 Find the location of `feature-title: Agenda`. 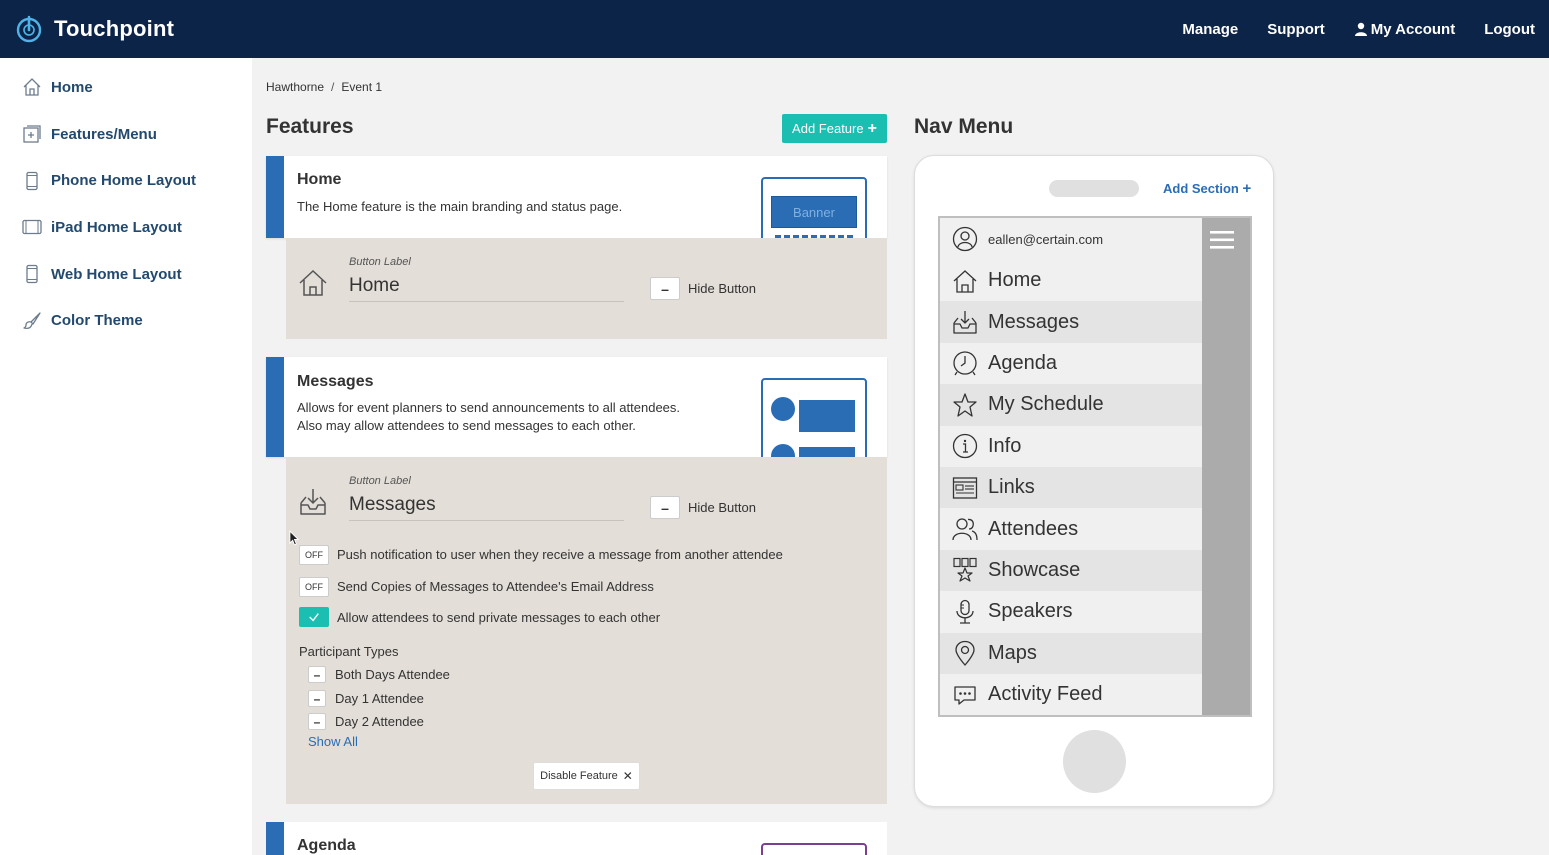

feature-title: Agenda is located at coordinates (326, 845).